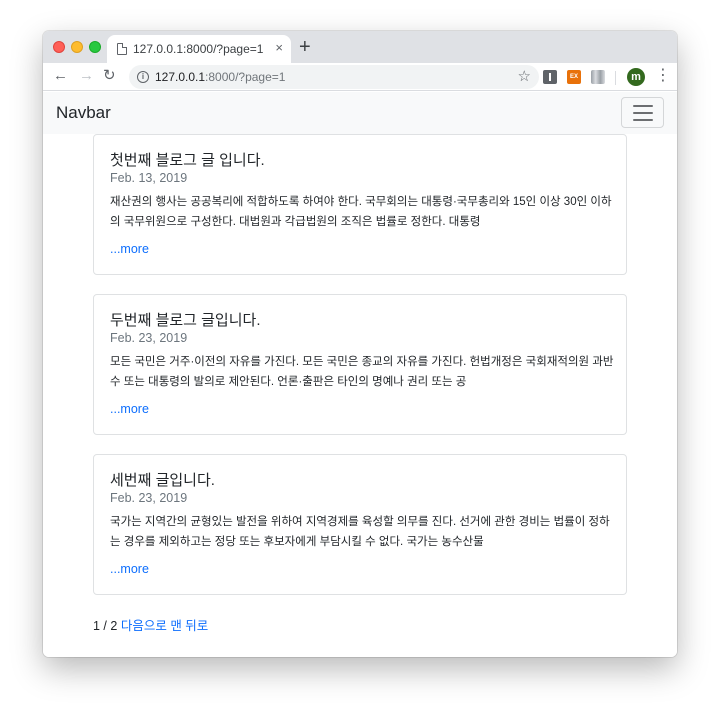  Describe the element at coordinates (122, 49) in the screenshot. I see `document-icon` at that location.